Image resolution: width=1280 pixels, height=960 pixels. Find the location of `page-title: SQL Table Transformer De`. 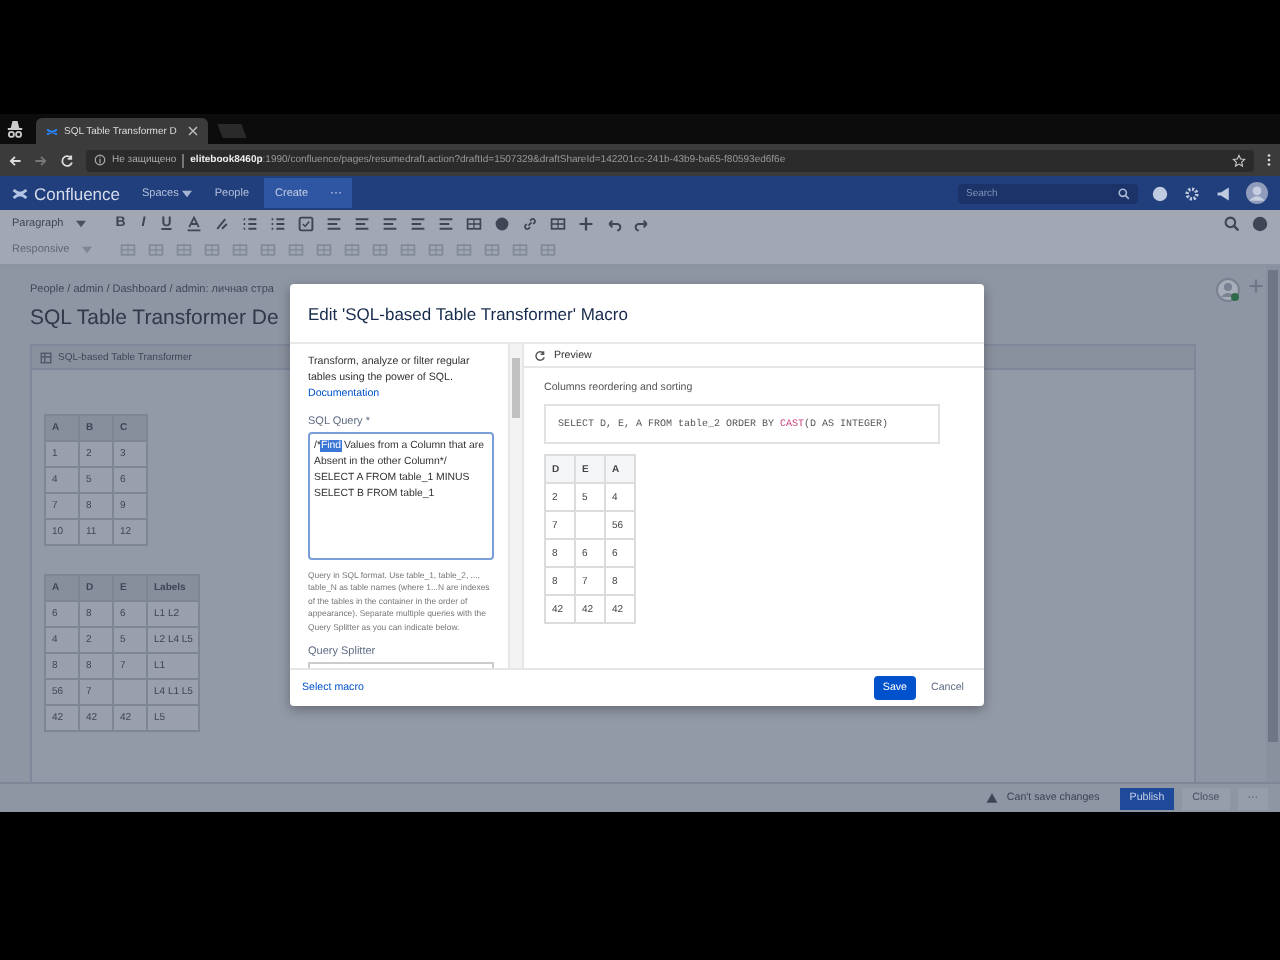

page-title: SQL Table Transformer De is located at coordinates (154, 318).